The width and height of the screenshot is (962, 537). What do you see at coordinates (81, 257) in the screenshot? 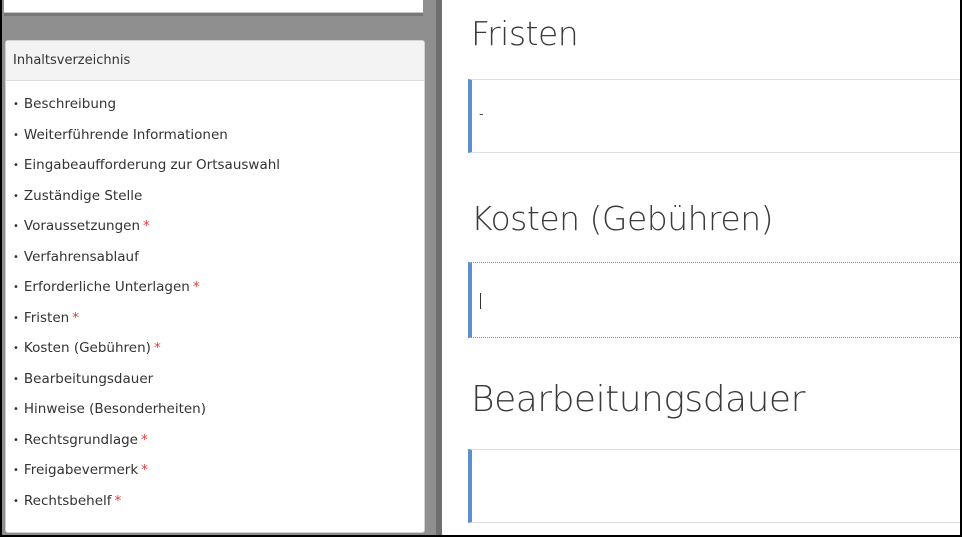
I see `toc-item-label: Verfahrensablauf` at bounding box center [81, 257].